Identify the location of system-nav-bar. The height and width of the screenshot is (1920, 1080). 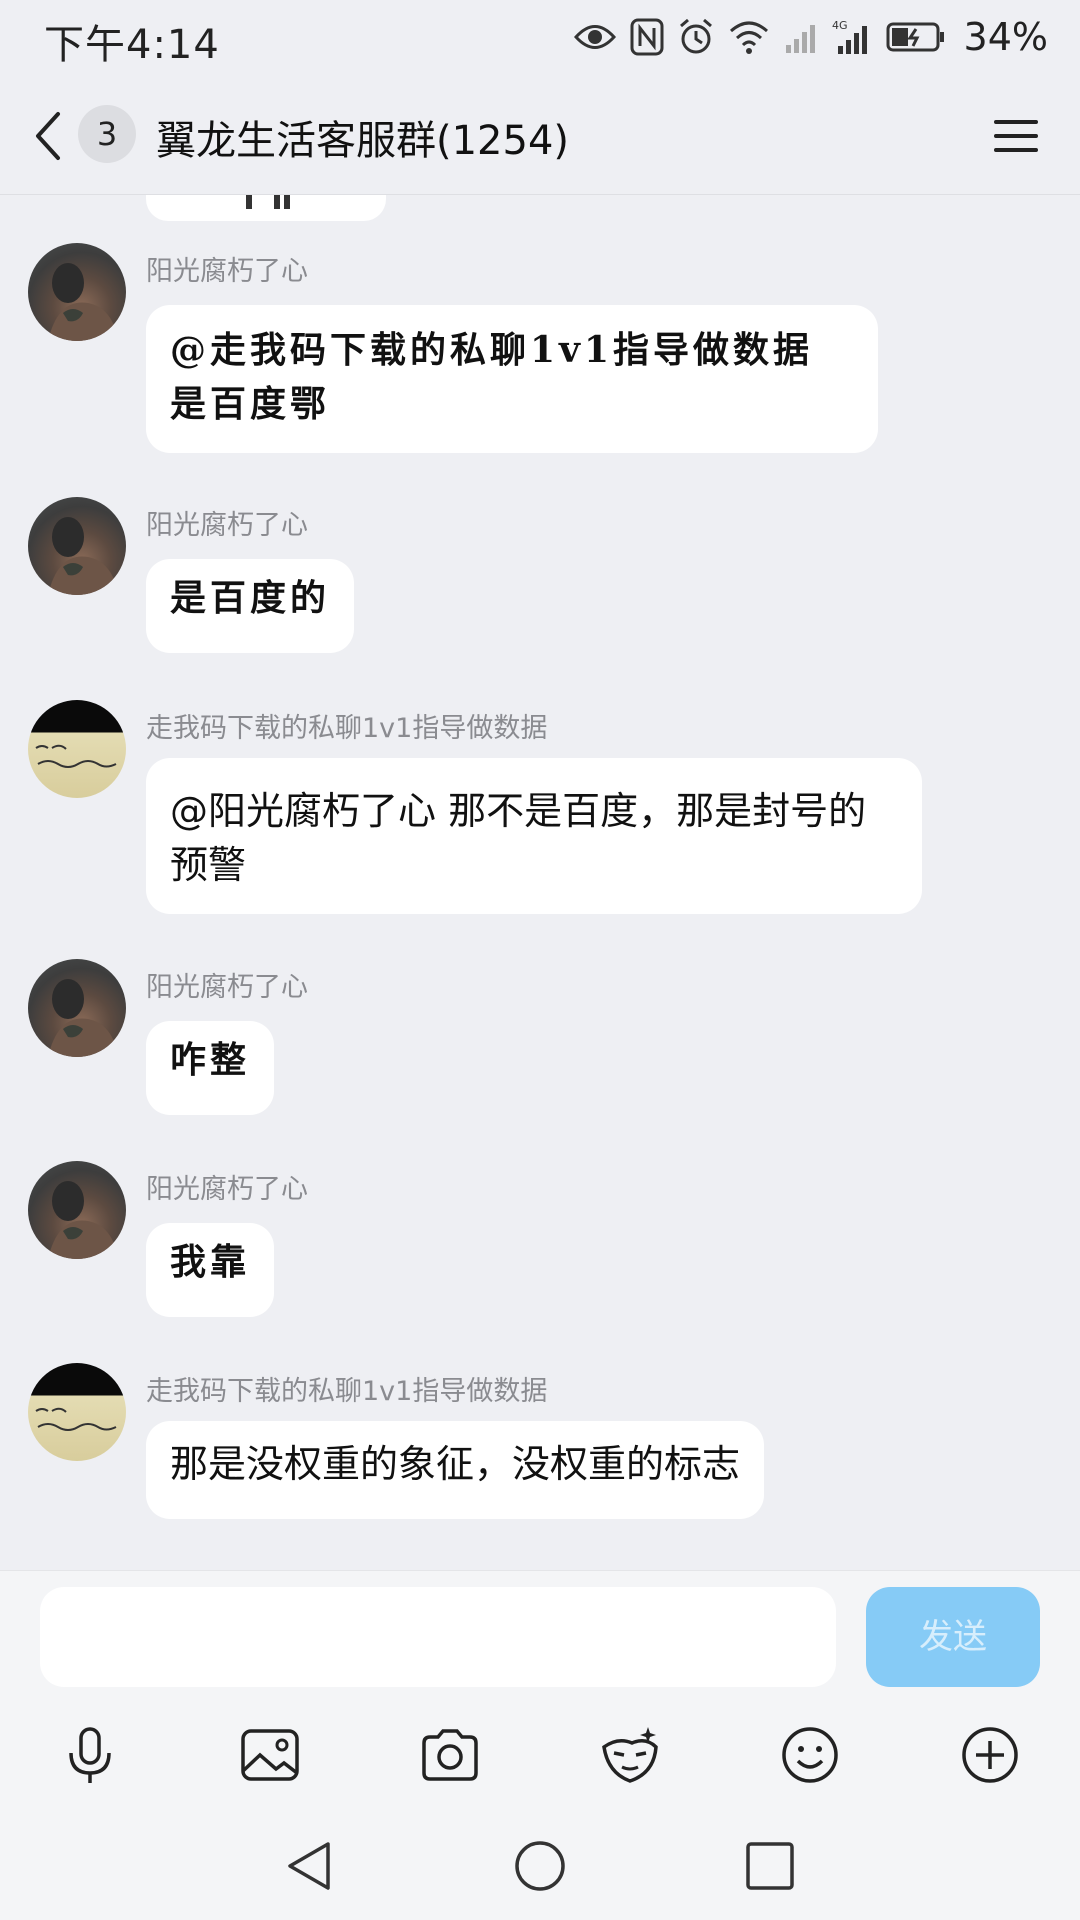
(540, 1865).